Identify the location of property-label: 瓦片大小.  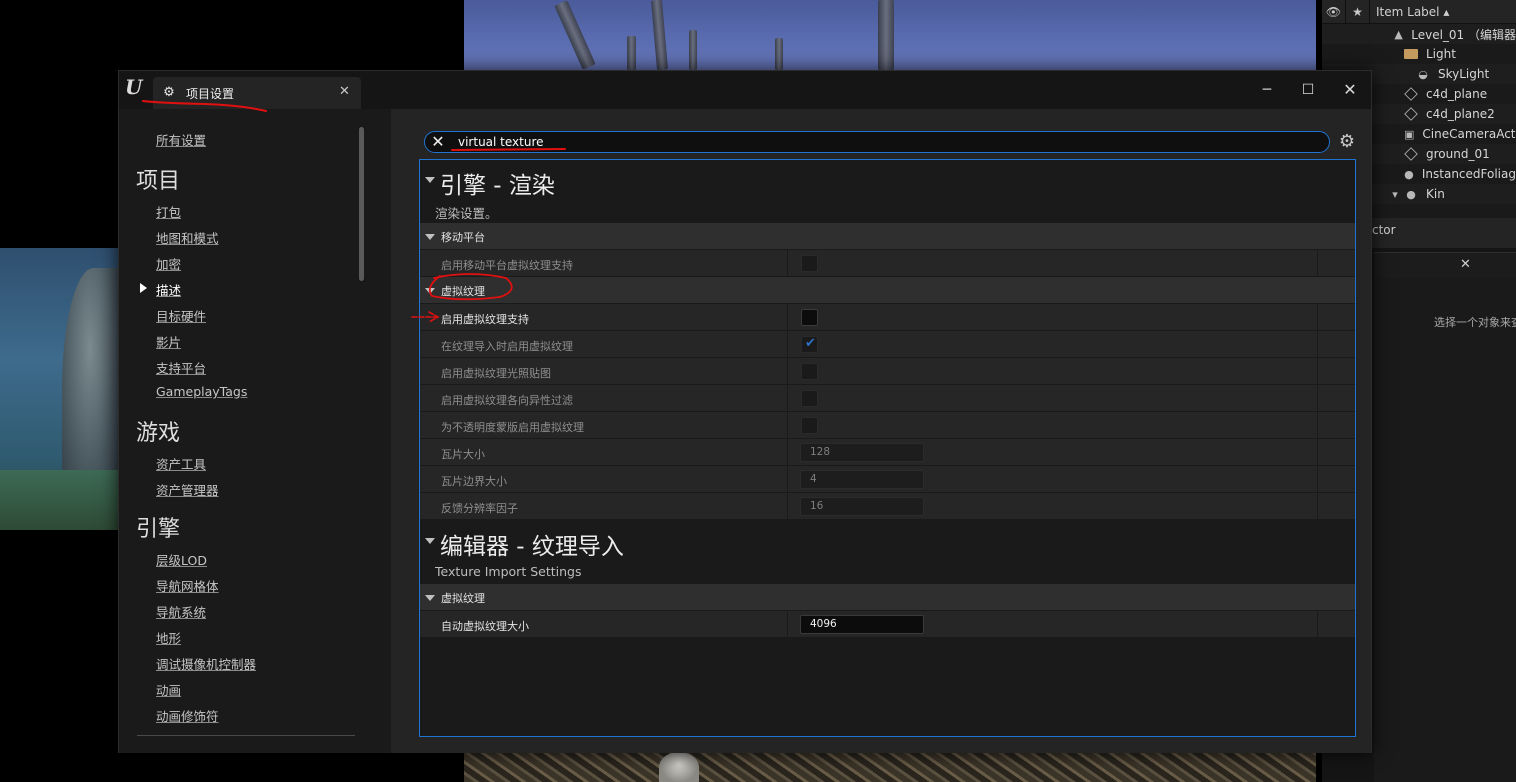
(463, 454).